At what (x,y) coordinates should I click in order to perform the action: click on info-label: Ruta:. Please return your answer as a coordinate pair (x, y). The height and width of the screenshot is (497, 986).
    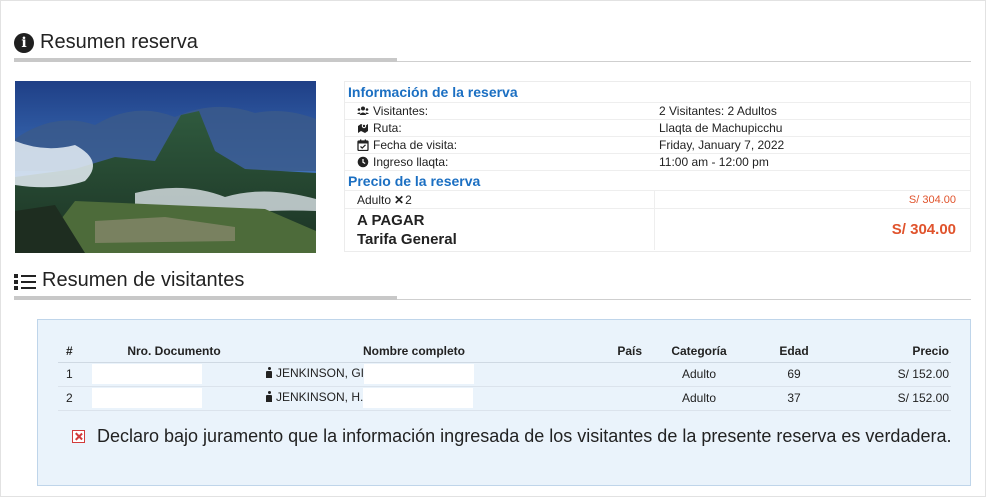
    Looking at the image, I should click on (387, 128).